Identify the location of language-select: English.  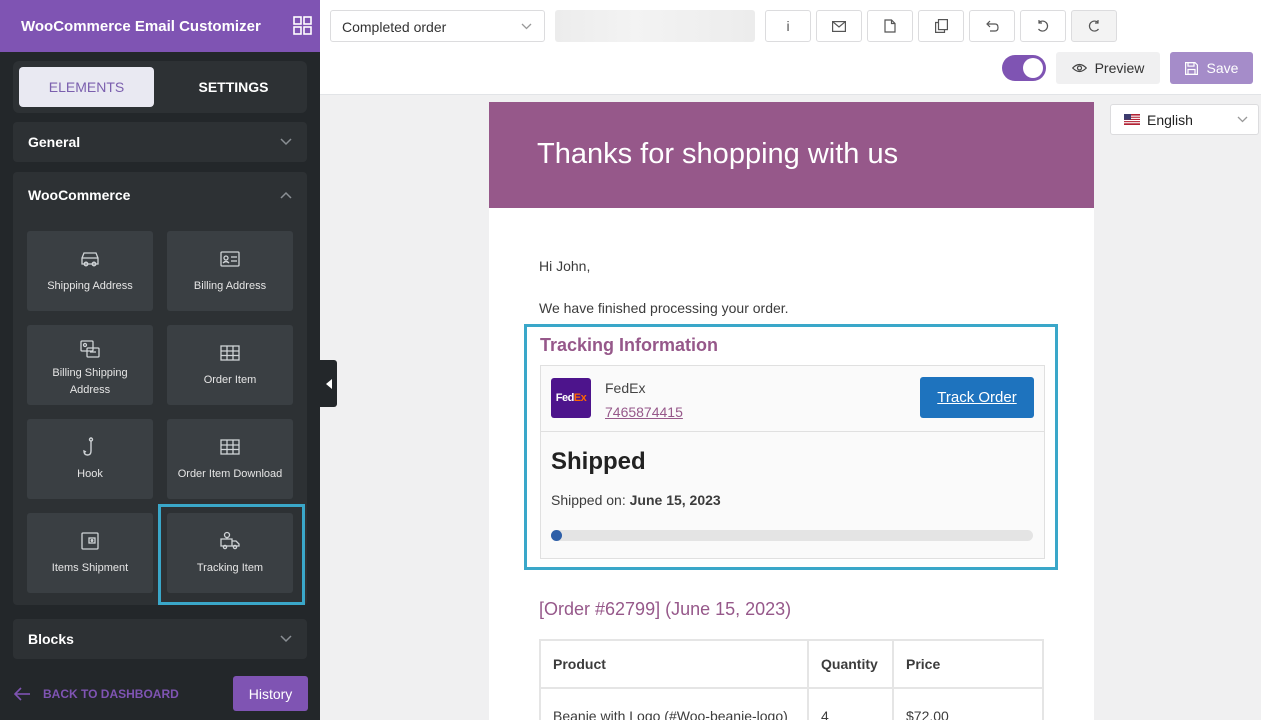
(1184, 119).